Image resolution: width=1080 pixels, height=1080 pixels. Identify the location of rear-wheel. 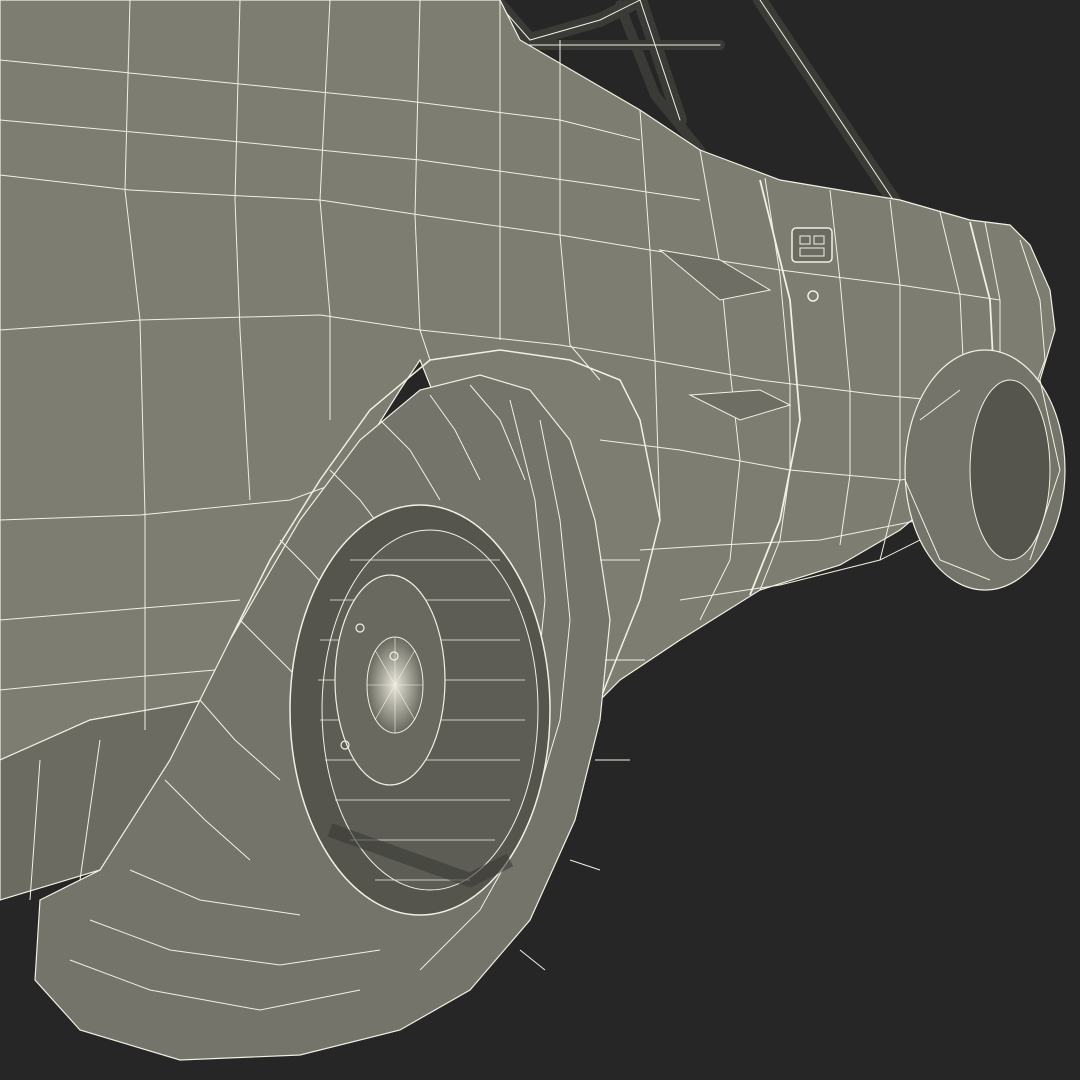
(985, 470).